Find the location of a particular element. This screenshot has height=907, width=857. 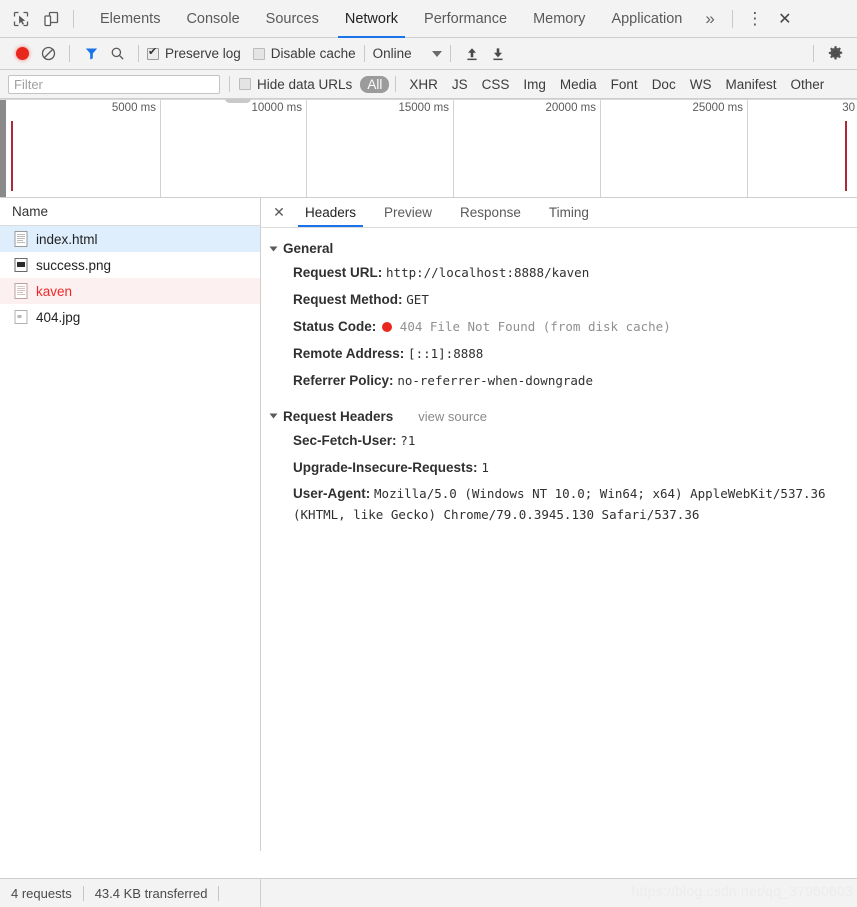

timeline-drag-pill is located at coordinates (238, 101).